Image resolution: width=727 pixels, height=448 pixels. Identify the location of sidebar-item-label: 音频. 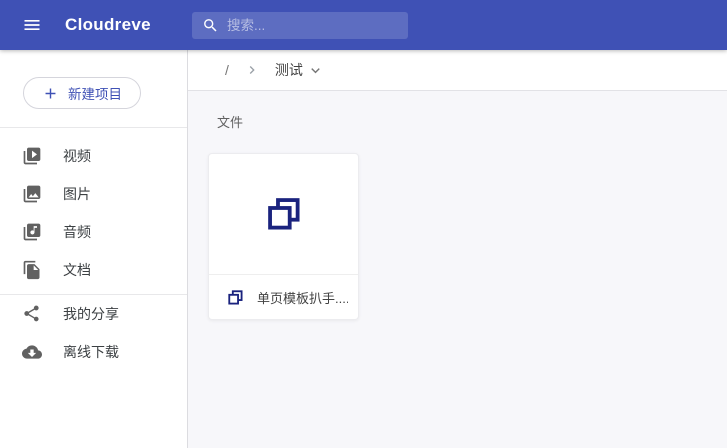
(77, 232).